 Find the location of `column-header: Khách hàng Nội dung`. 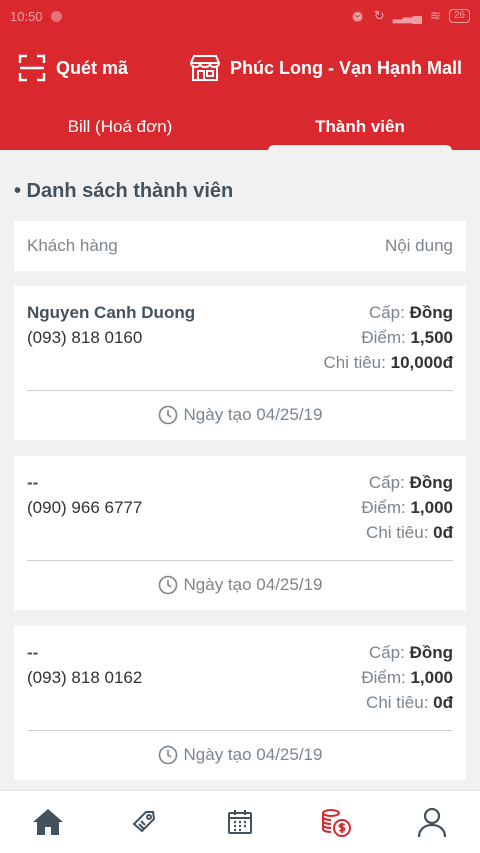

column-header: Khách hàng Nội dung is located at coordinates (240, 246).